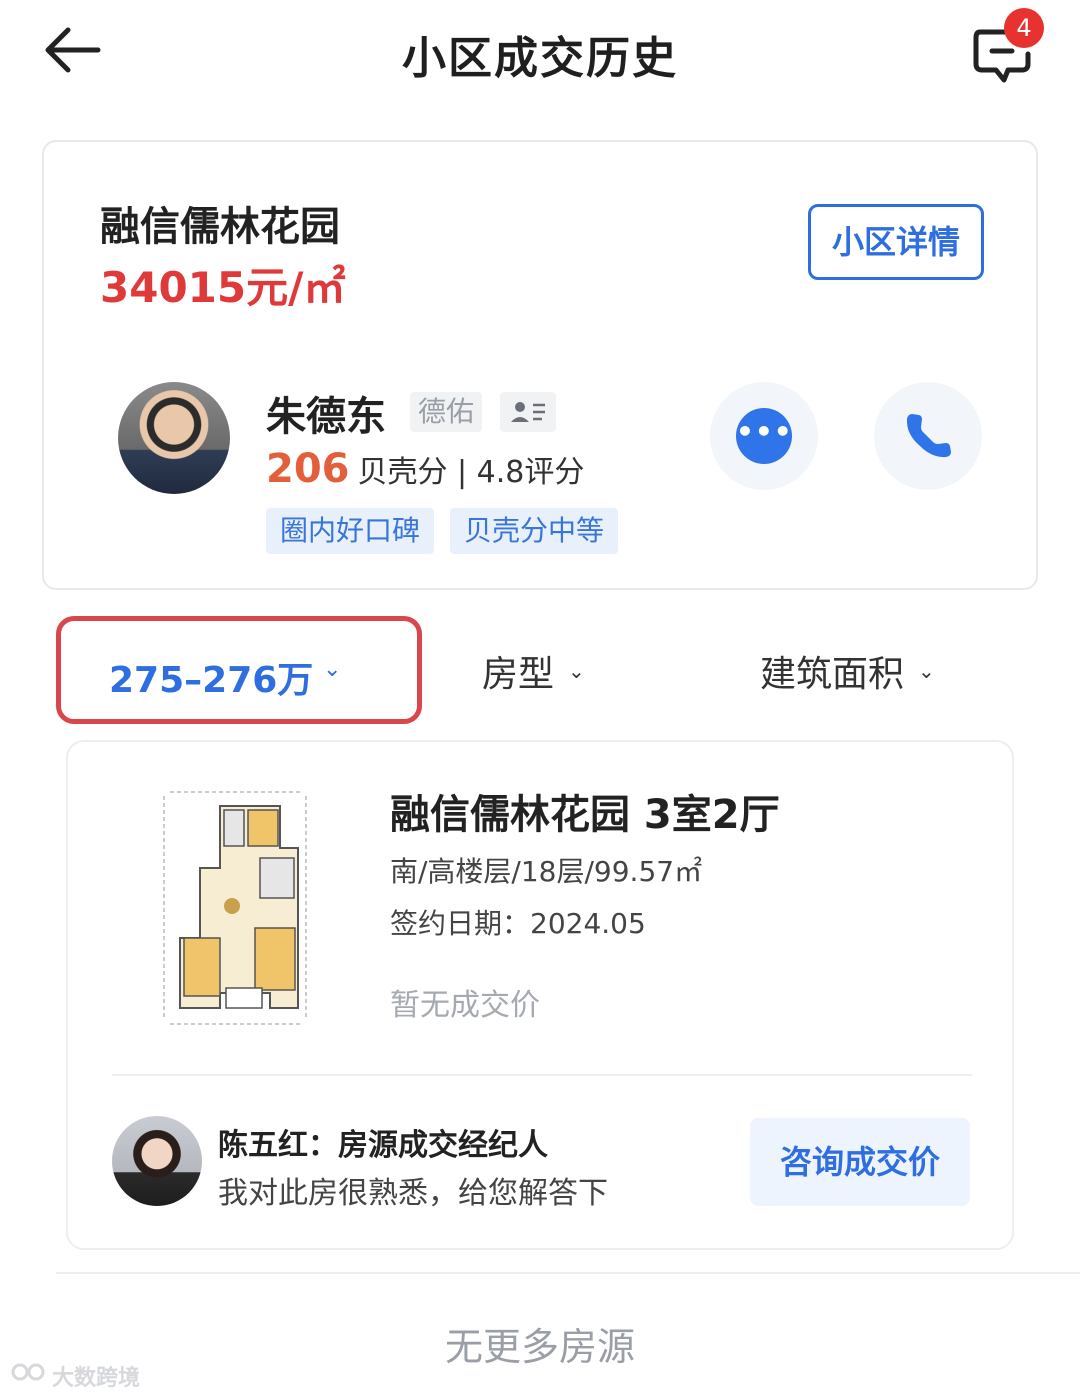  I want to click on listing-price-status: 暂无成交价, so click(465, 1005).